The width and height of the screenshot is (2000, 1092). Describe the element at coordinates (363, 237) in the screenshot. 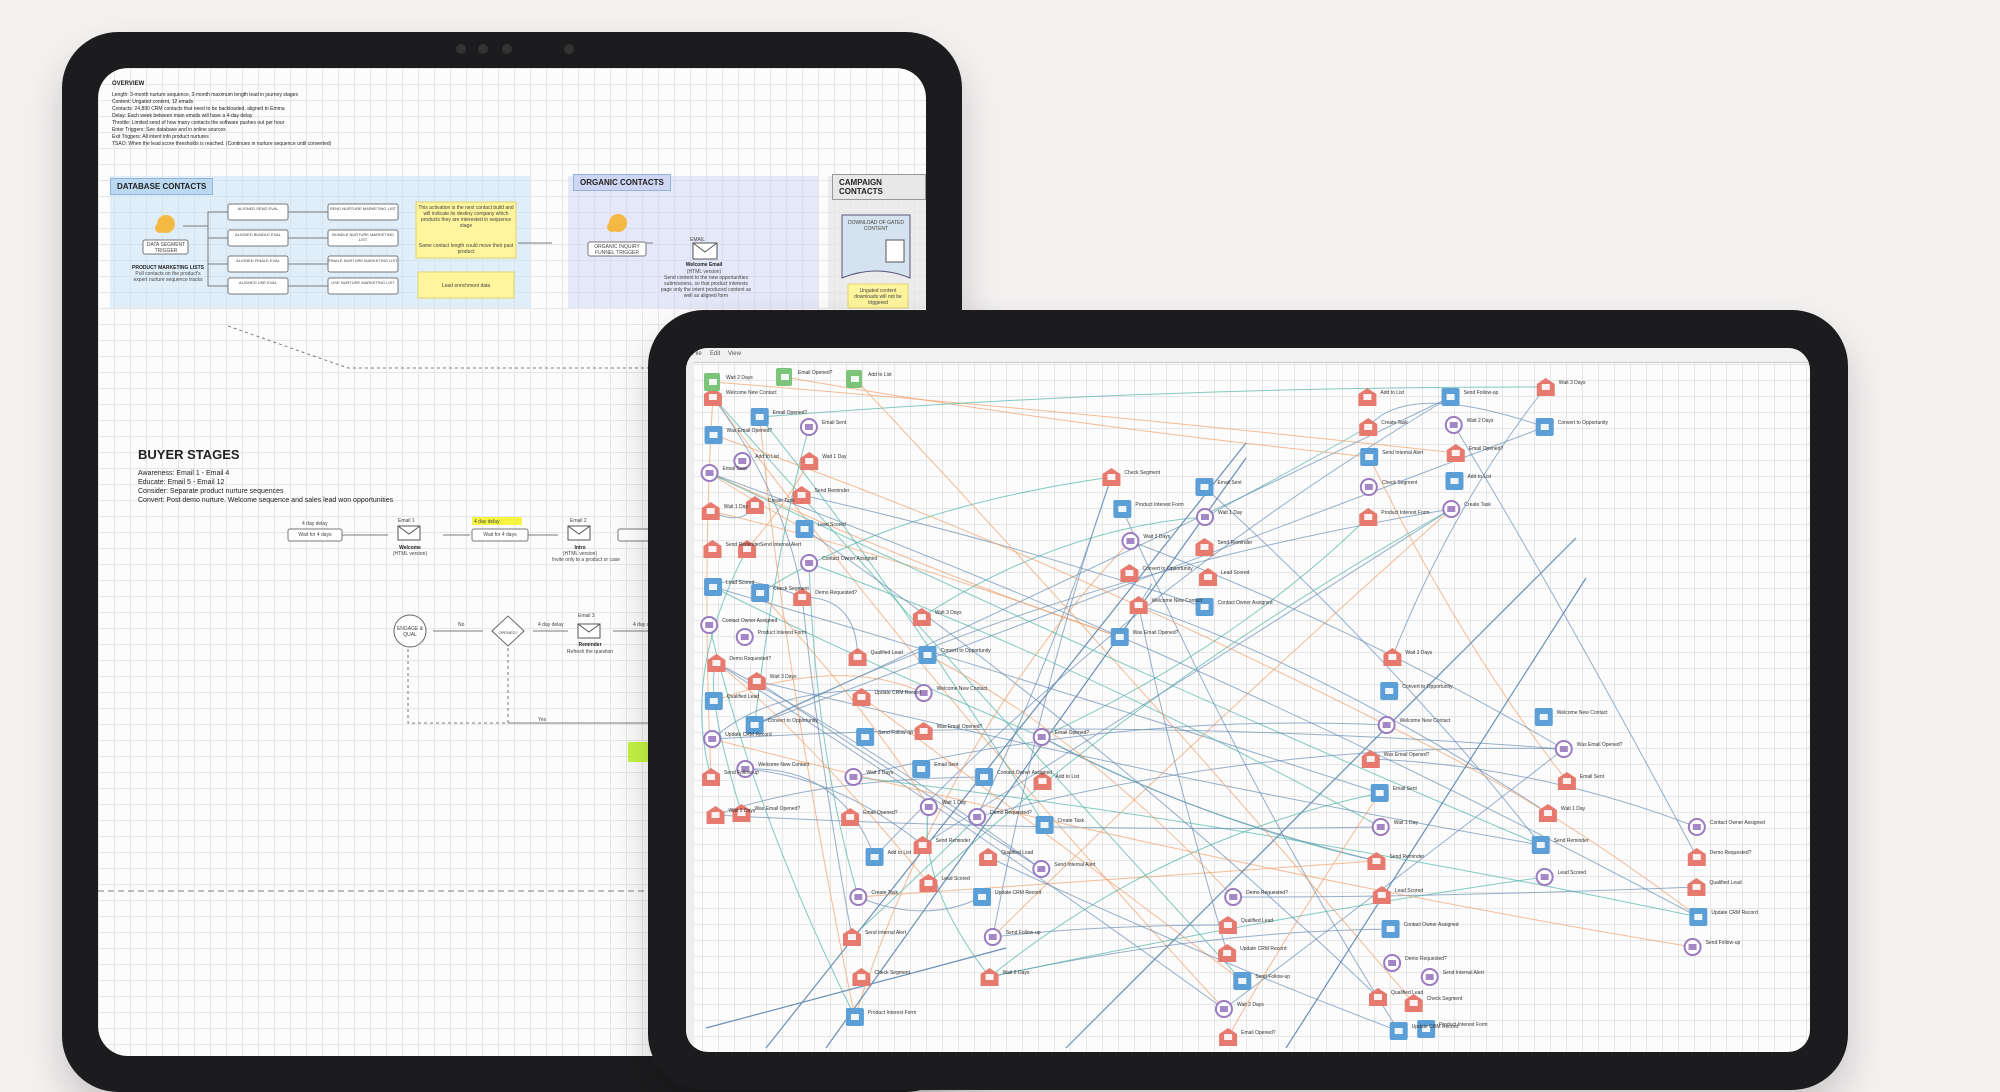

I see `target-list-label: BUNDLE NURTURE MARKETING LIST` at that location.